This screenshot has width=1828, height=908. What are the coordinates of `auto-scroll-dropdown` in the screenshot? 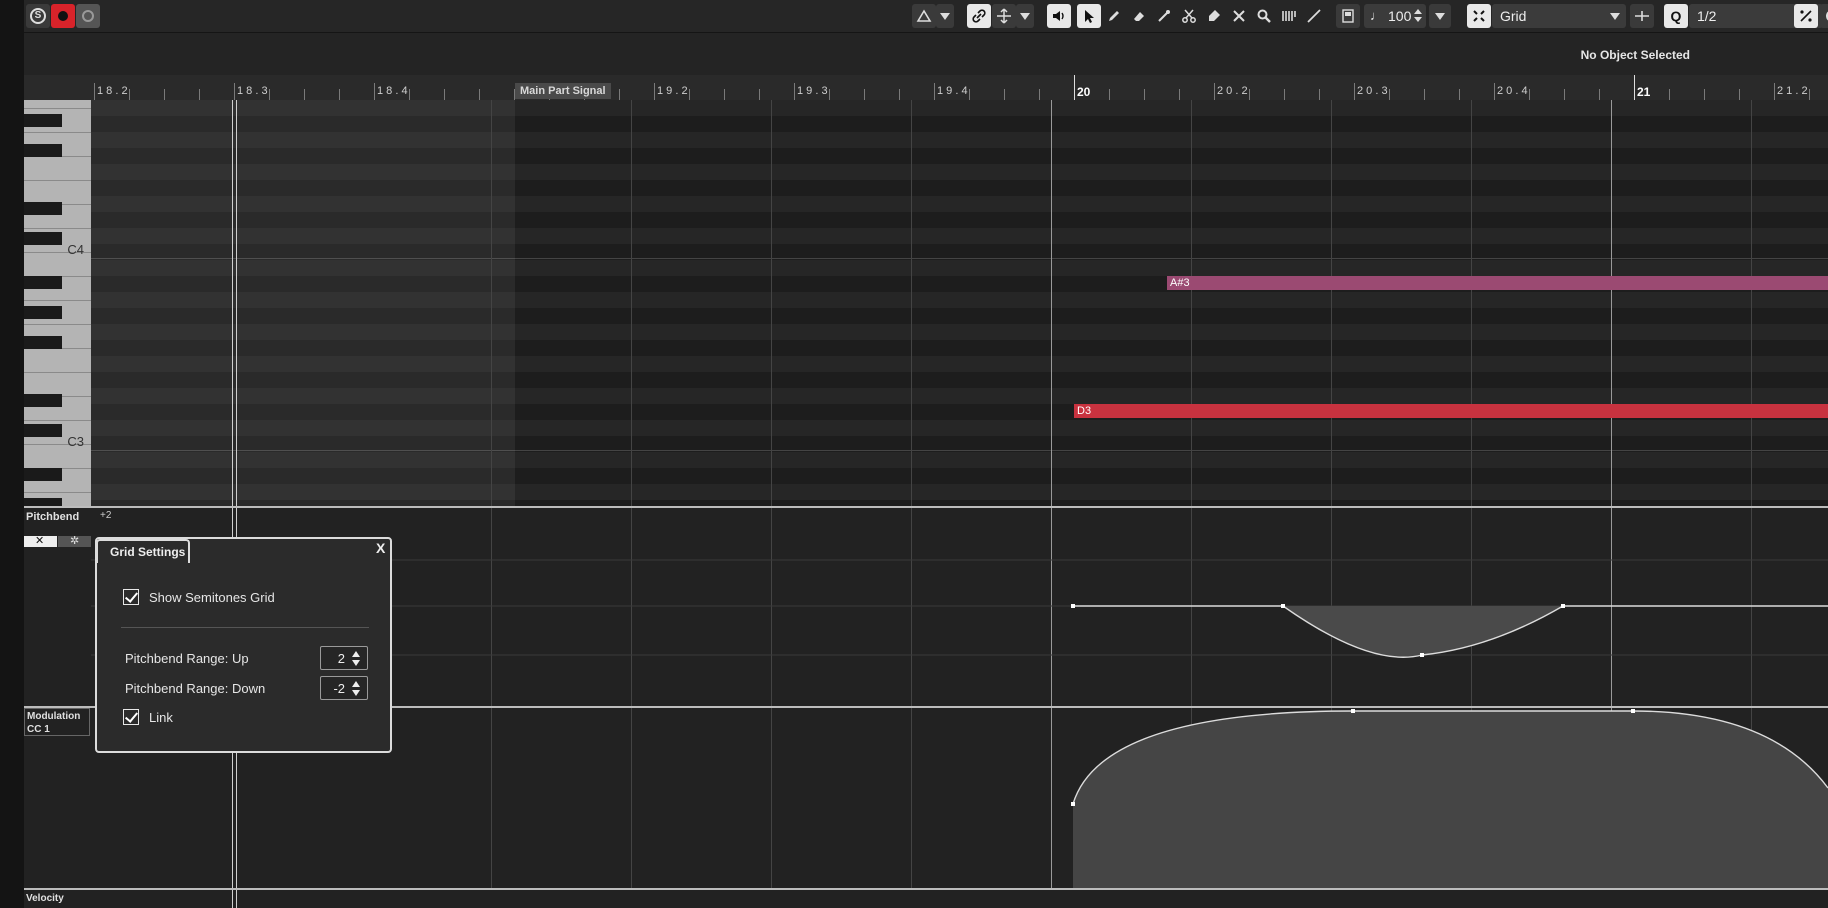 It's located at (945, 16).